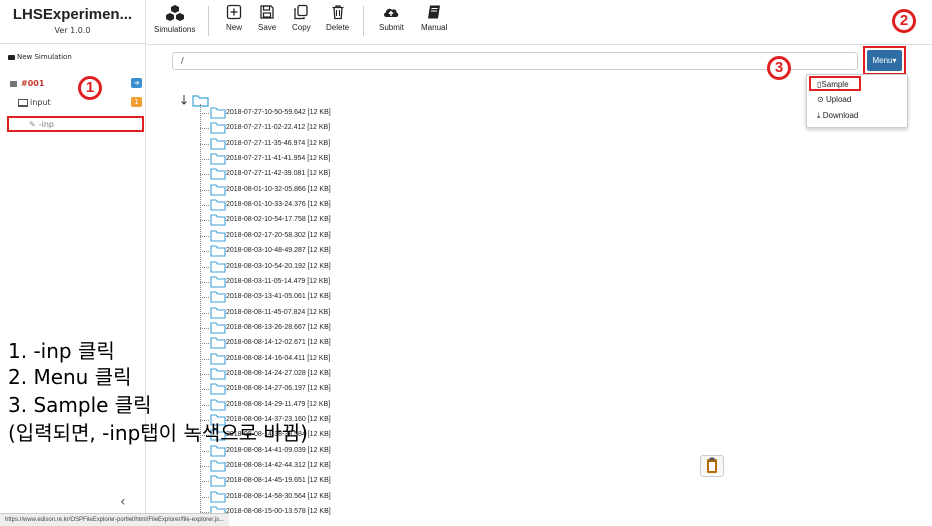  I want to click on clipboard-icon, so click(712, 466).